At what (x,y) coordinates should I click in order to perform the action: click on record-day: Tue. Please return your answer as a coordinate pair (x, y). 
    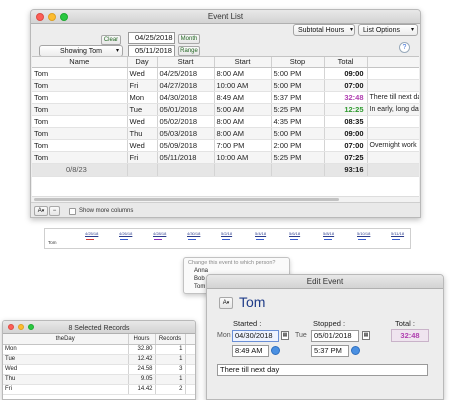
    Looking at the image, I should click on (66, 359).